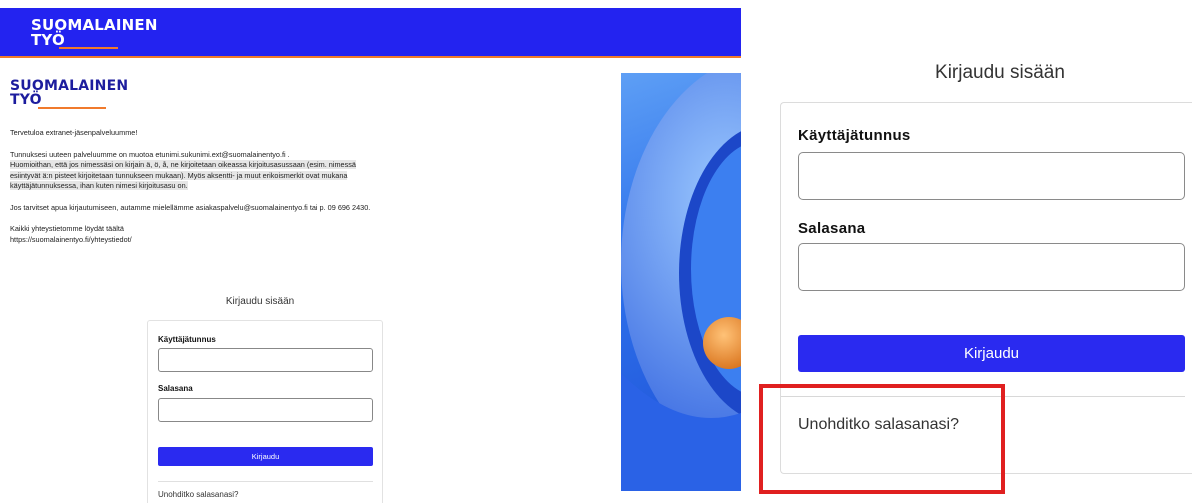 The image size is (1192, 503). I want to click on decorative-image, so click(681, 282).